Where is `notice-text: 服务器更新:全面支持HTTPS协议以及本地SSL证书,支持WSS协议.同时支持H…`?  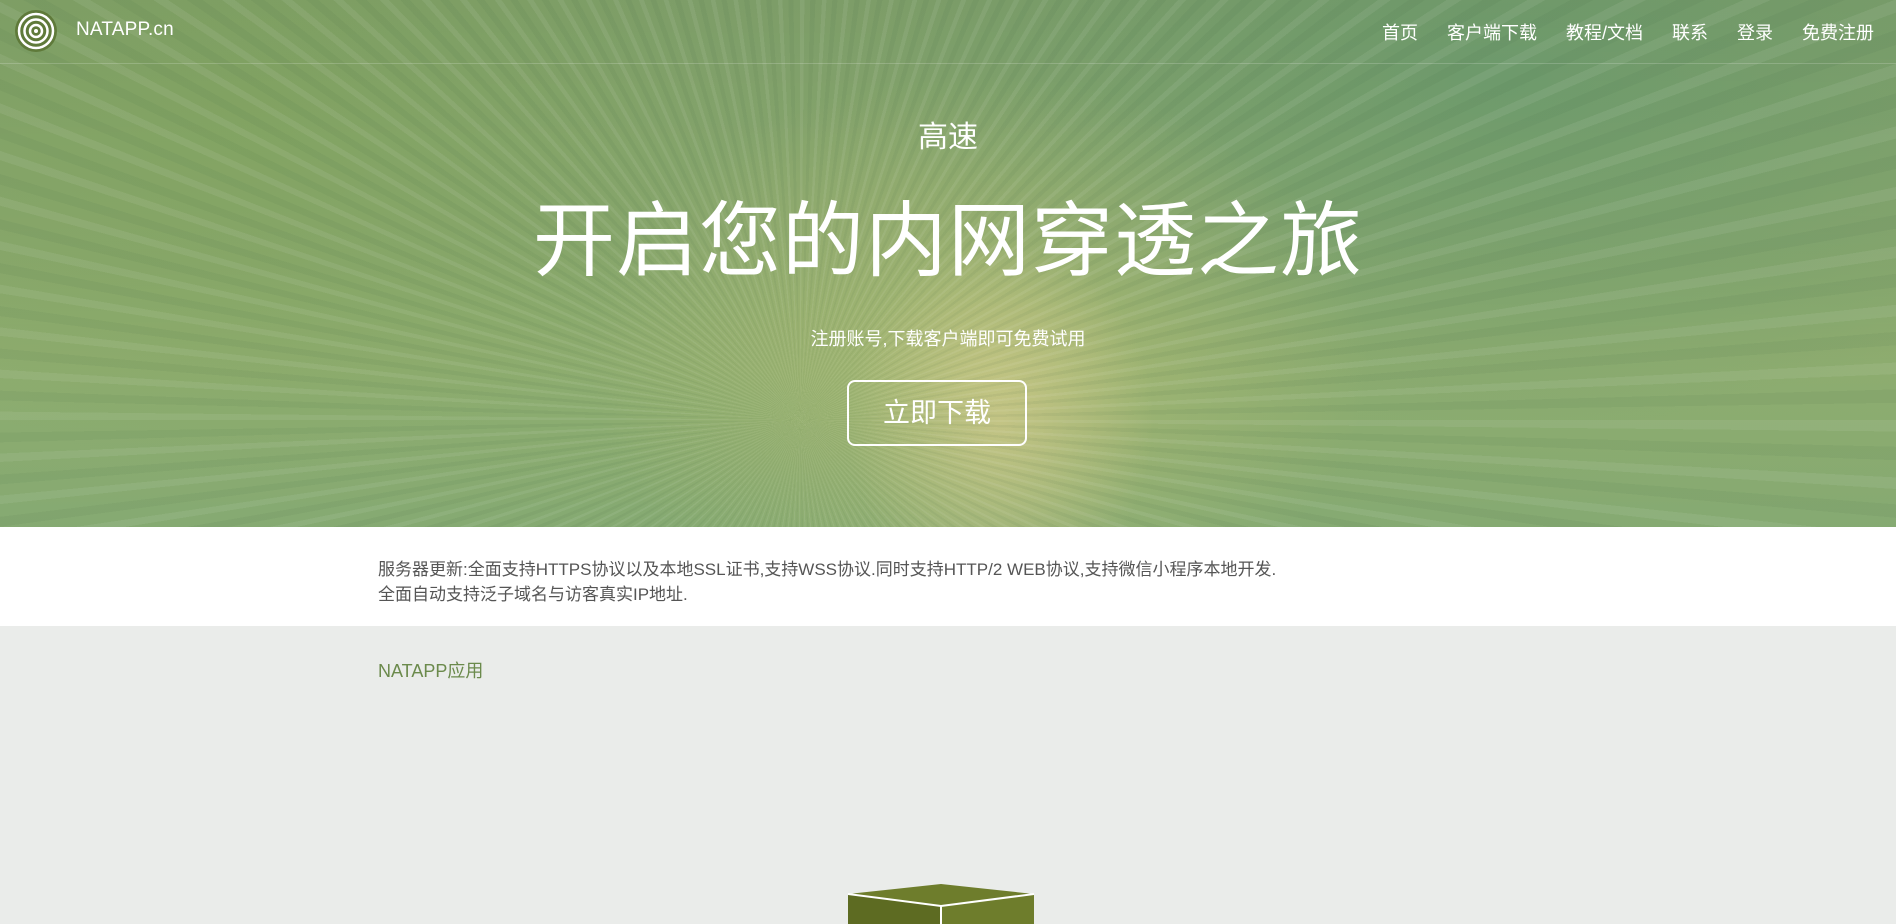 notice-text: 服务器更新:全面支持HTTPS协议以及本地SSL证书,支持WSS协议.同时支持H… is located at coordinates (978, 582).